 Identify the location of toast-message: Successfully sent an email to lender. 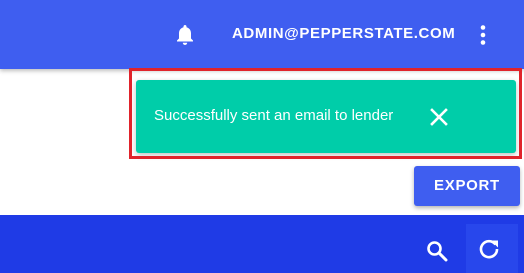
(274, 115).